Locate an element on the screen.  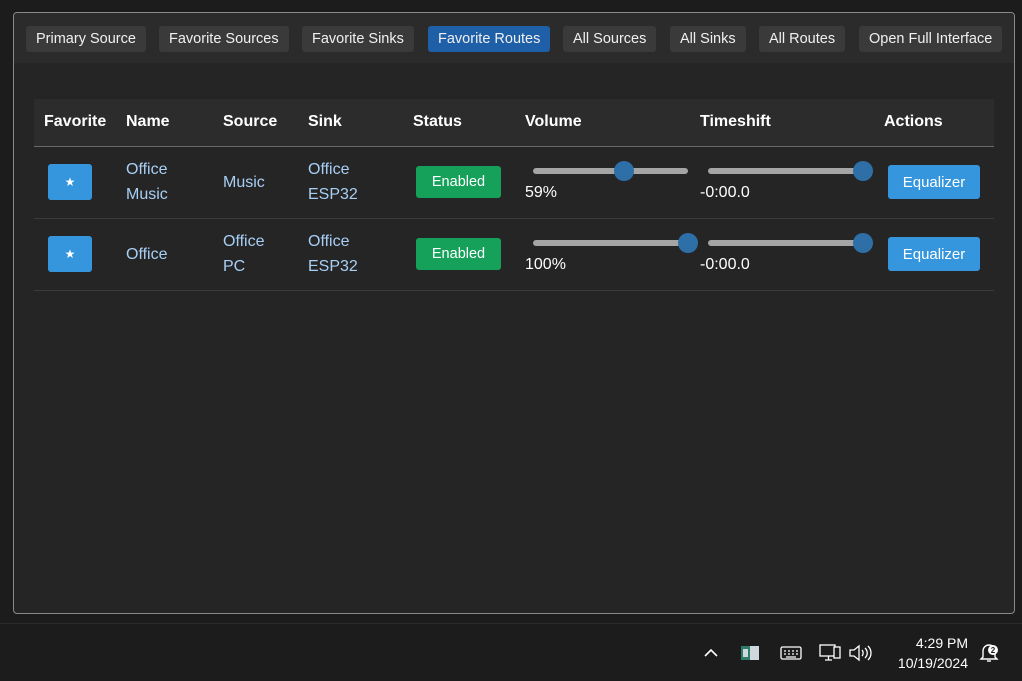
route-source-line: Office is located at coordinates (244, 241).